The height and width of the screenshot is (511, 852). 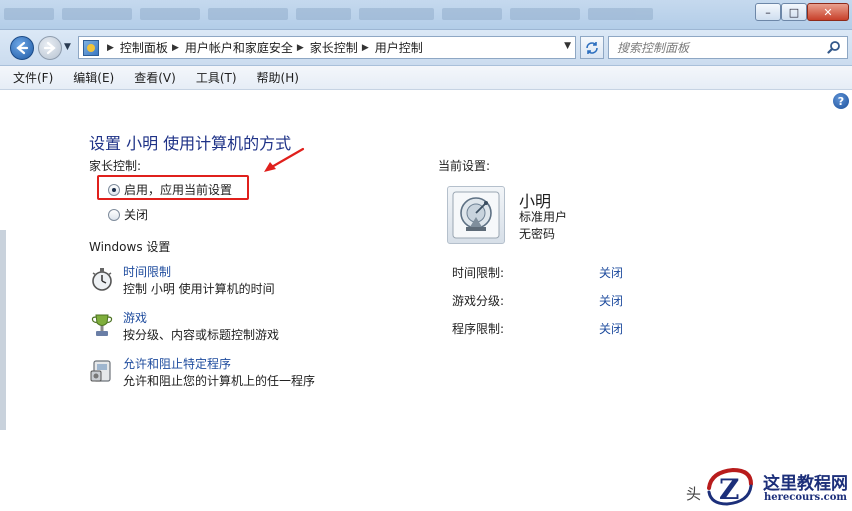 What do you see at coordinates (173, 187) in the screenshot?
I see `annotation-highlight-box` at bounding box center [173, 187].